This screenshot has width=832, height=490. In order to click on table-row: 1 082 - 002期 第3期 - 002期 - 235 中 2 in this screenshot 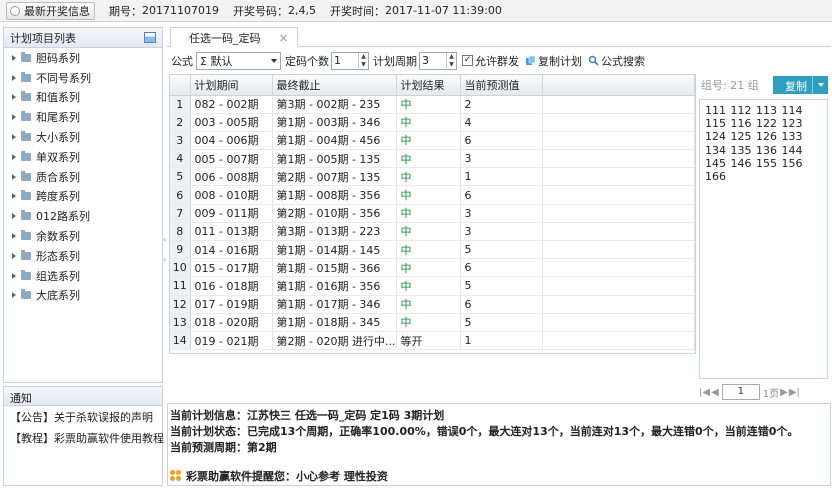, I will do `click(432, 104)`.